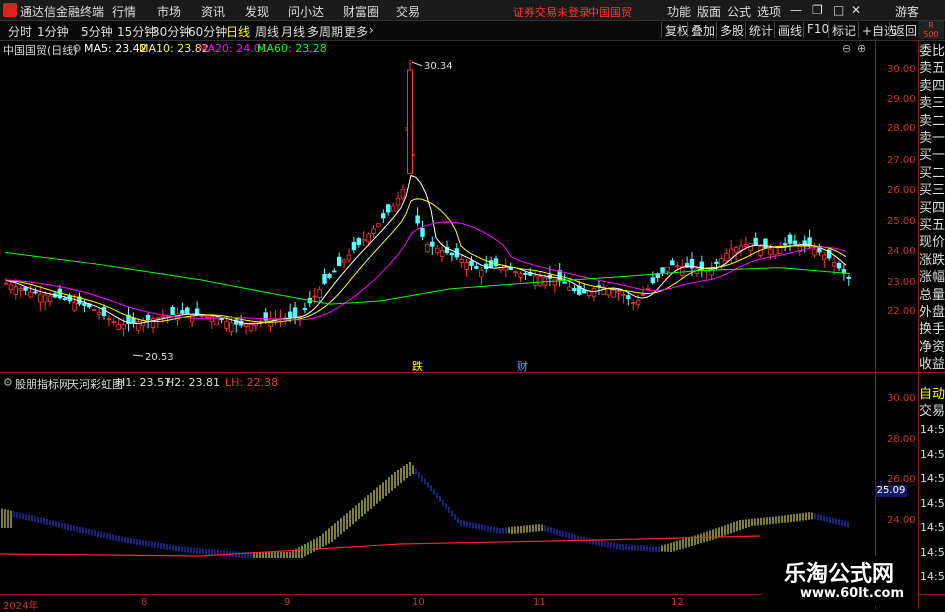 Image resolution: width=945 pixels, height=612 pixels. I want to click on high-pointer, so click(417, 64).